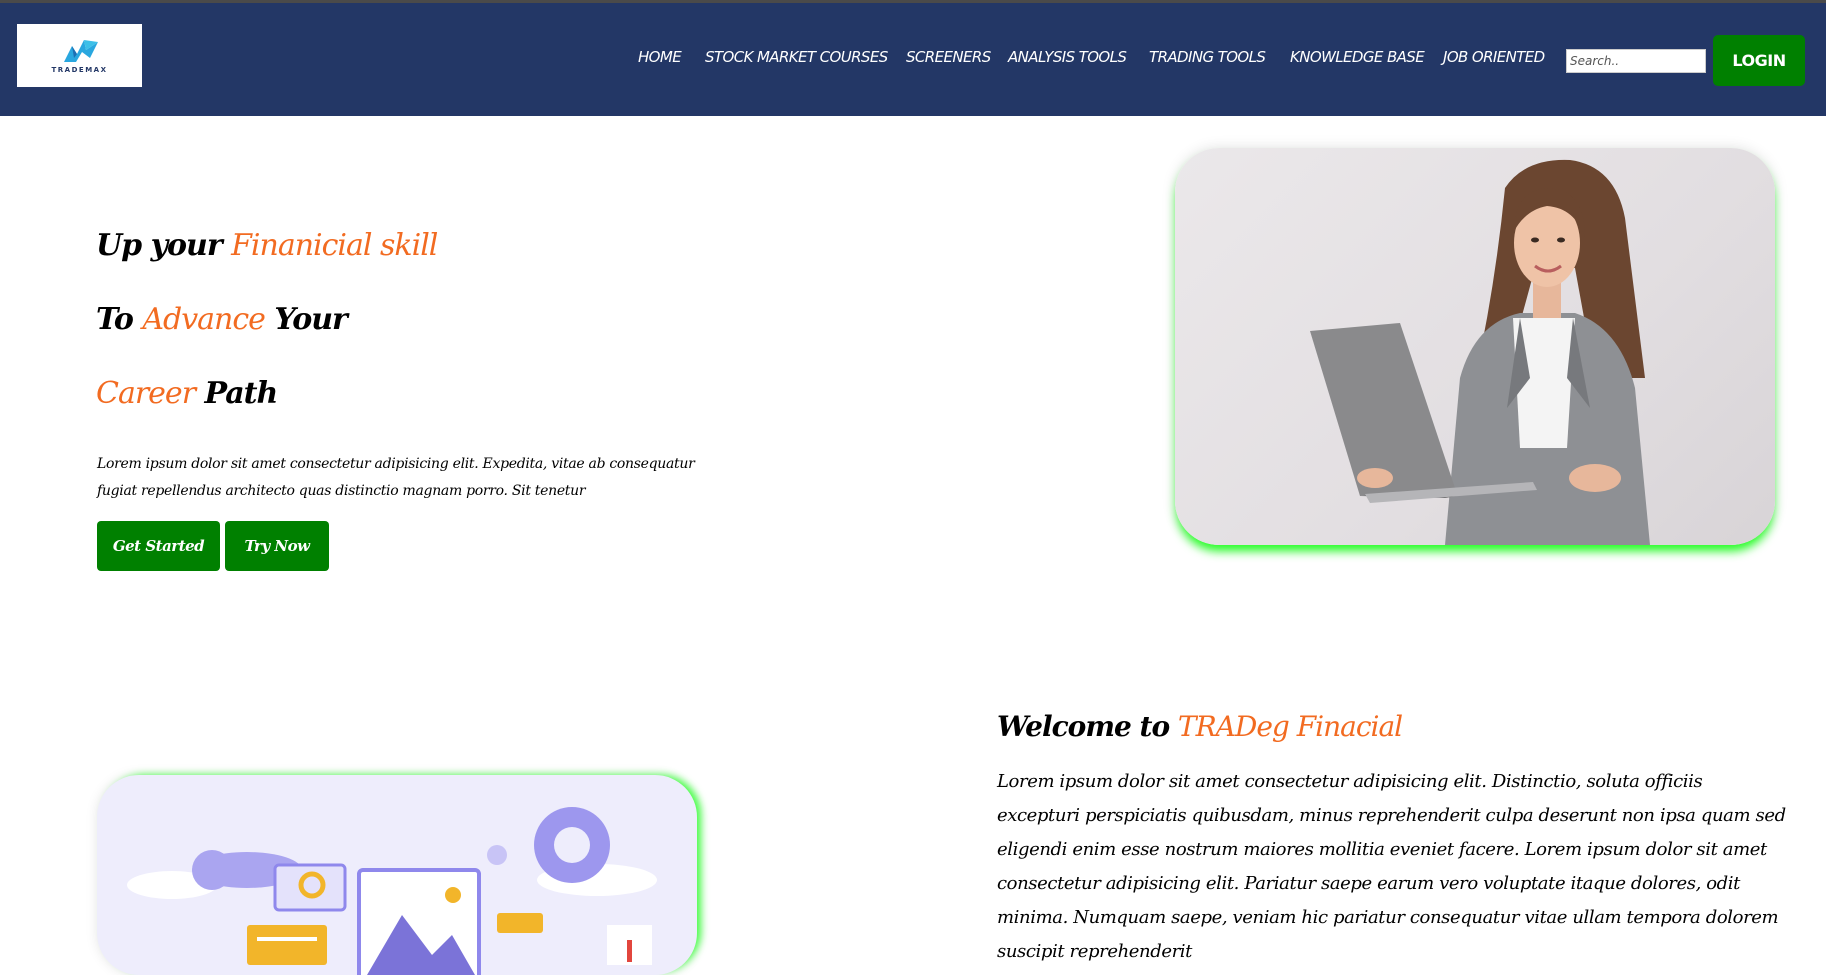 The height and width of the screenshot is (975, 1826). What do you see at coordinates (1207, 57) in the screenshot?
I see `nav-trading-tools: TRADING TOOLS` at bounding box center [1207, 57].